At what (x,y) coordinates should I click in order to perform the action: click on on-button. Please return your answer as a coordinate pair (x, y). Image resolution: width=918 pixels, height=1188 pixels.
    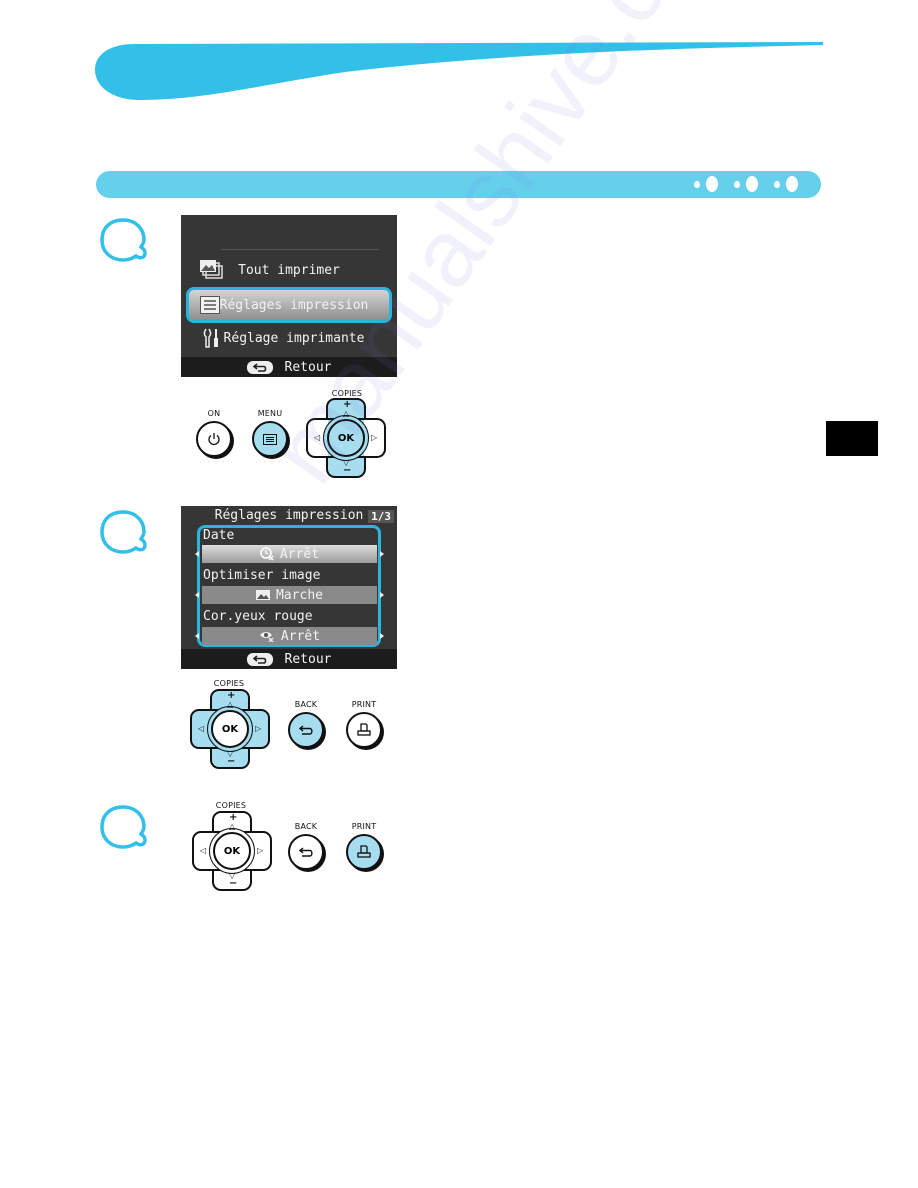
    Looking at the image, I should click on (214, 439).